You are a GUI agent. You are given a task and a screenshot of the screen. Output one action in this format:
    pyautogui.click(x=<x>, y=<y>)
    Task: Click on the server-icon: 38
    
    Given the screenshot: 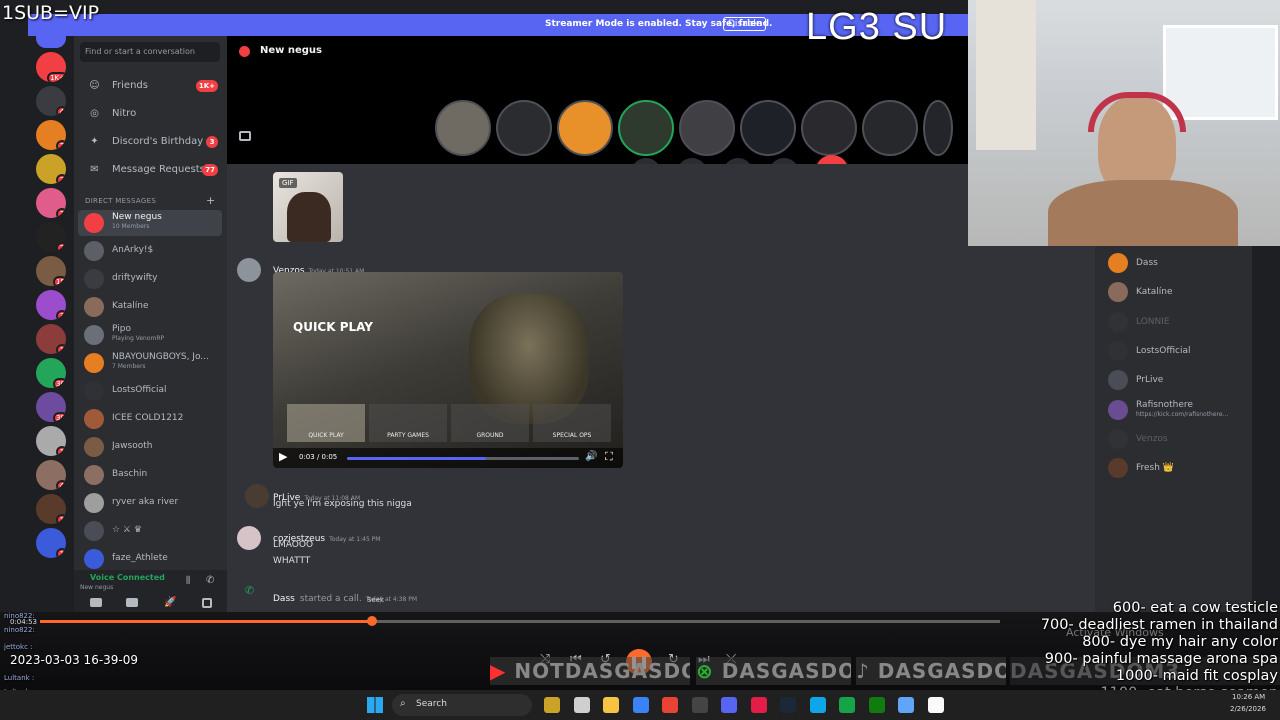 What is the action you would take?
    pyautogui.click(x=51, y=407)
    